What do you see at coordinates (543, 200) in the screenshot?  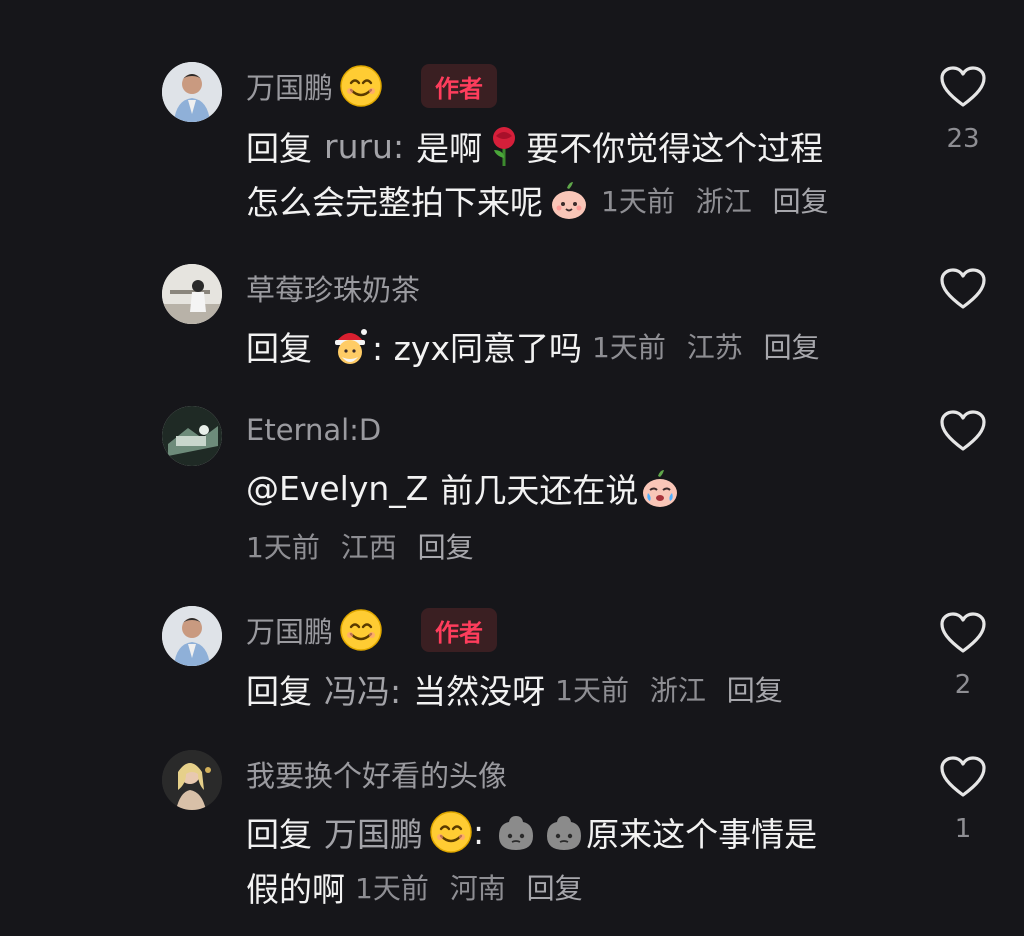 I see `comment-text-line2: 怎么会完整拍下来呢 1天前 浙江 回复` at bounding box center [543, 200].